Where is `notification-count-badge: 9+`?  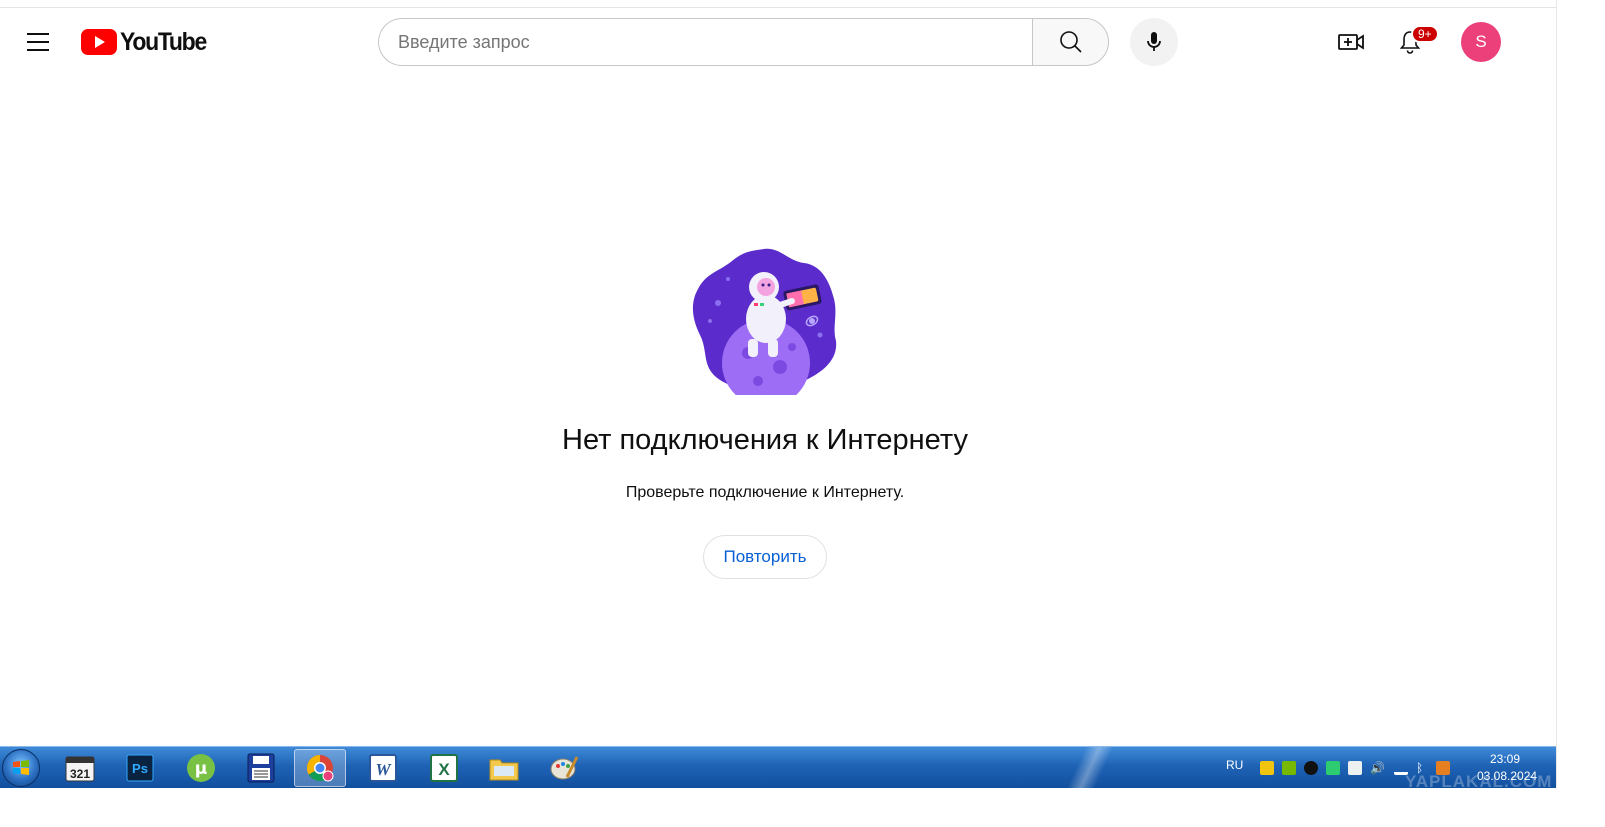
notification-count-badge: 9+ is located at coordinates (1425, 34).